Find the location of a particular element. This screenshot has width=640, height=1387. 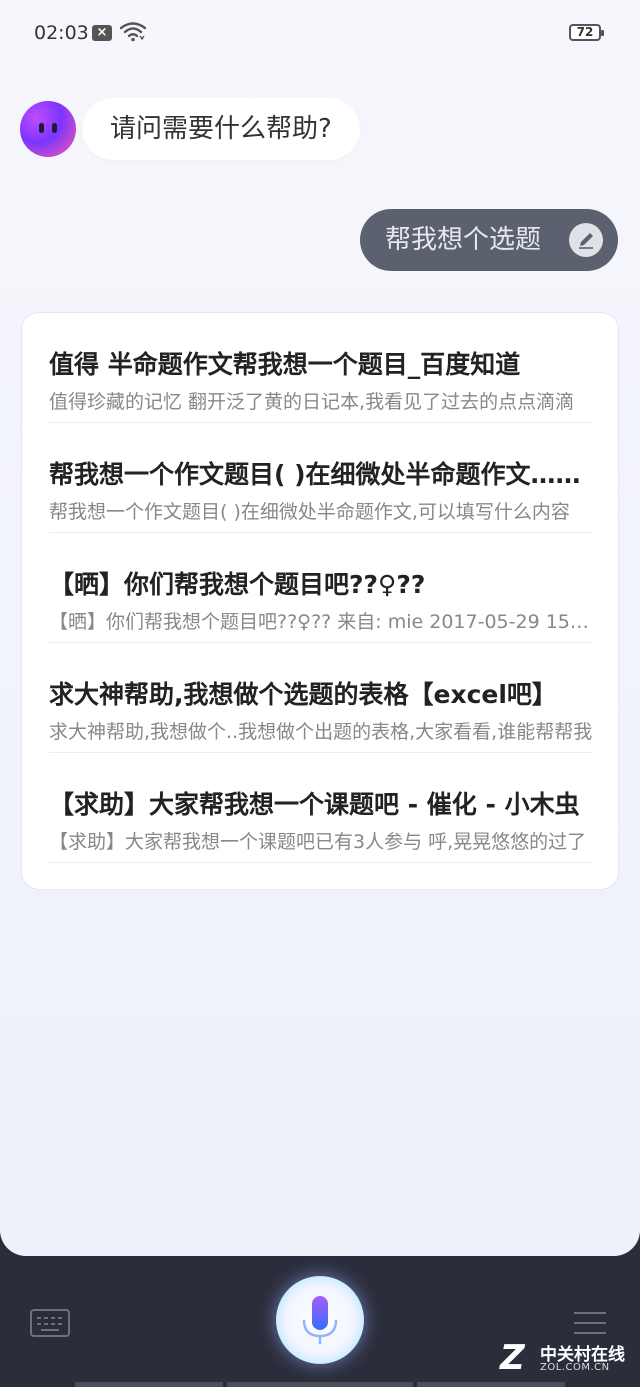

user-query-text: 帮我想个选题 is located at coordinates (463, 240).